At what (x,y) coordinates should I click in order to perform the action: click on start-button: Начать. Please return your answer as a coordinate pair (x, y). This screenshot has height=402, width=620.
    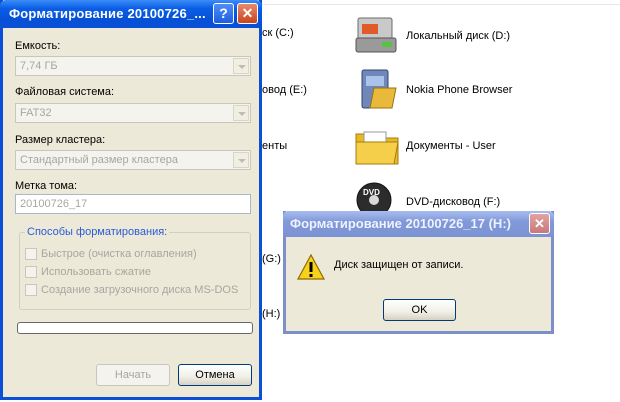
    Looking at the image, I should click on (133, 375).